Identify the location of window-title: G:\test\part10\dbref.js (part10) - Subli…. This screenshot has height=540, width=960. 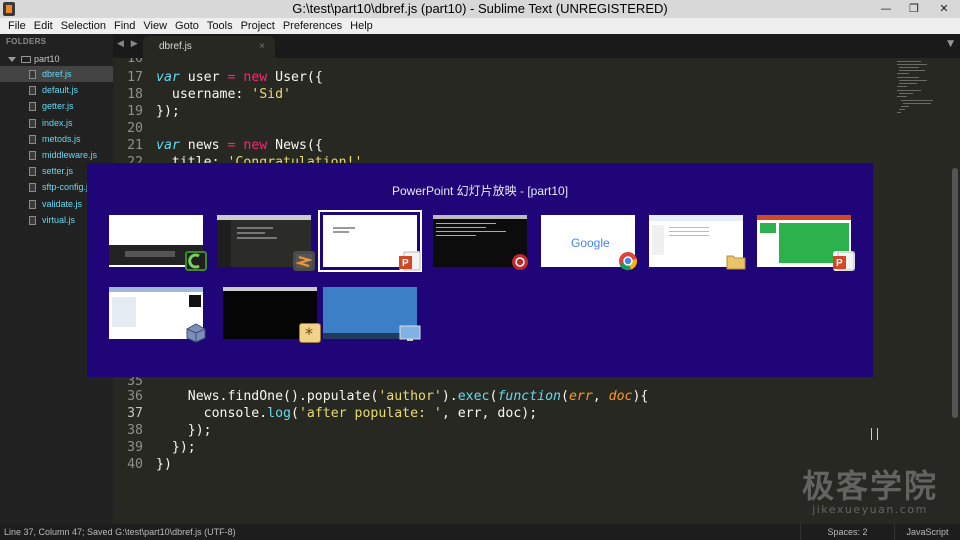
(480, 8).